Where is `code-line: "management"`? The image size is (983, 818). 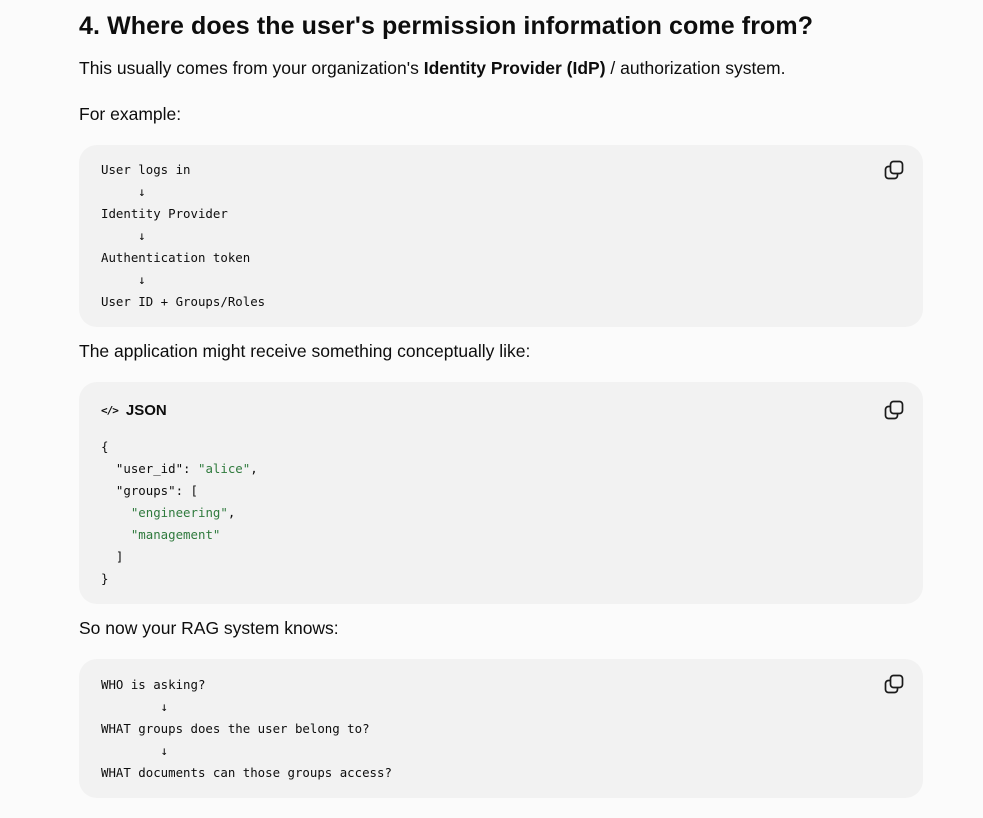
code-line: "management" is located at coordinates (175, 534).